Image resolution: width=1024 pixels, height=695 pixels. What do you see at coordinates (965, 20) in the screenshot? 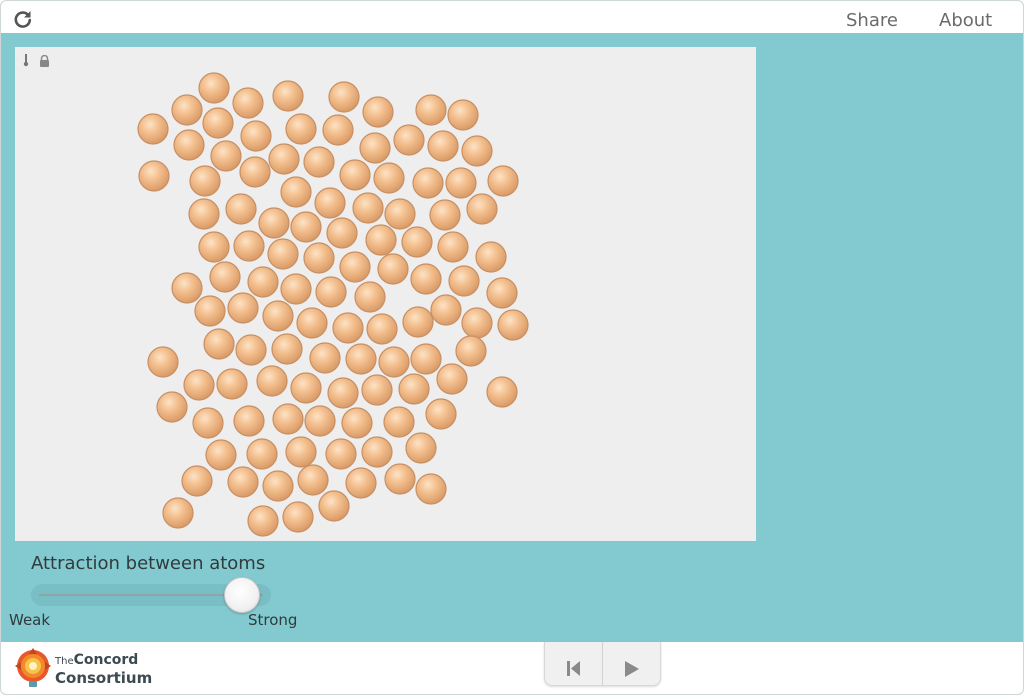
I see `about-link: About` at bounding box center [965, 20].